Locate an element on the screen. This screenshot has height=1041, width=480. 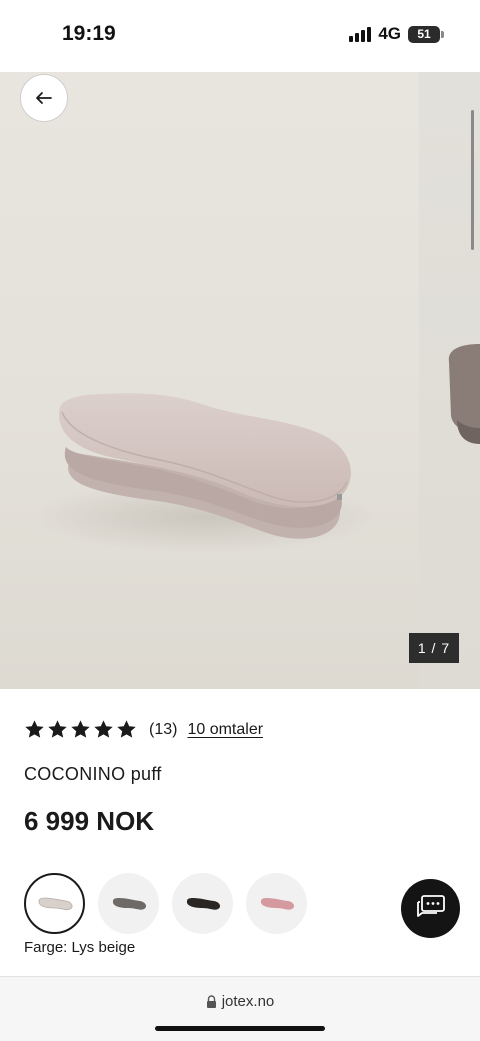
swatch-gra is located at coordinates (128, 903).